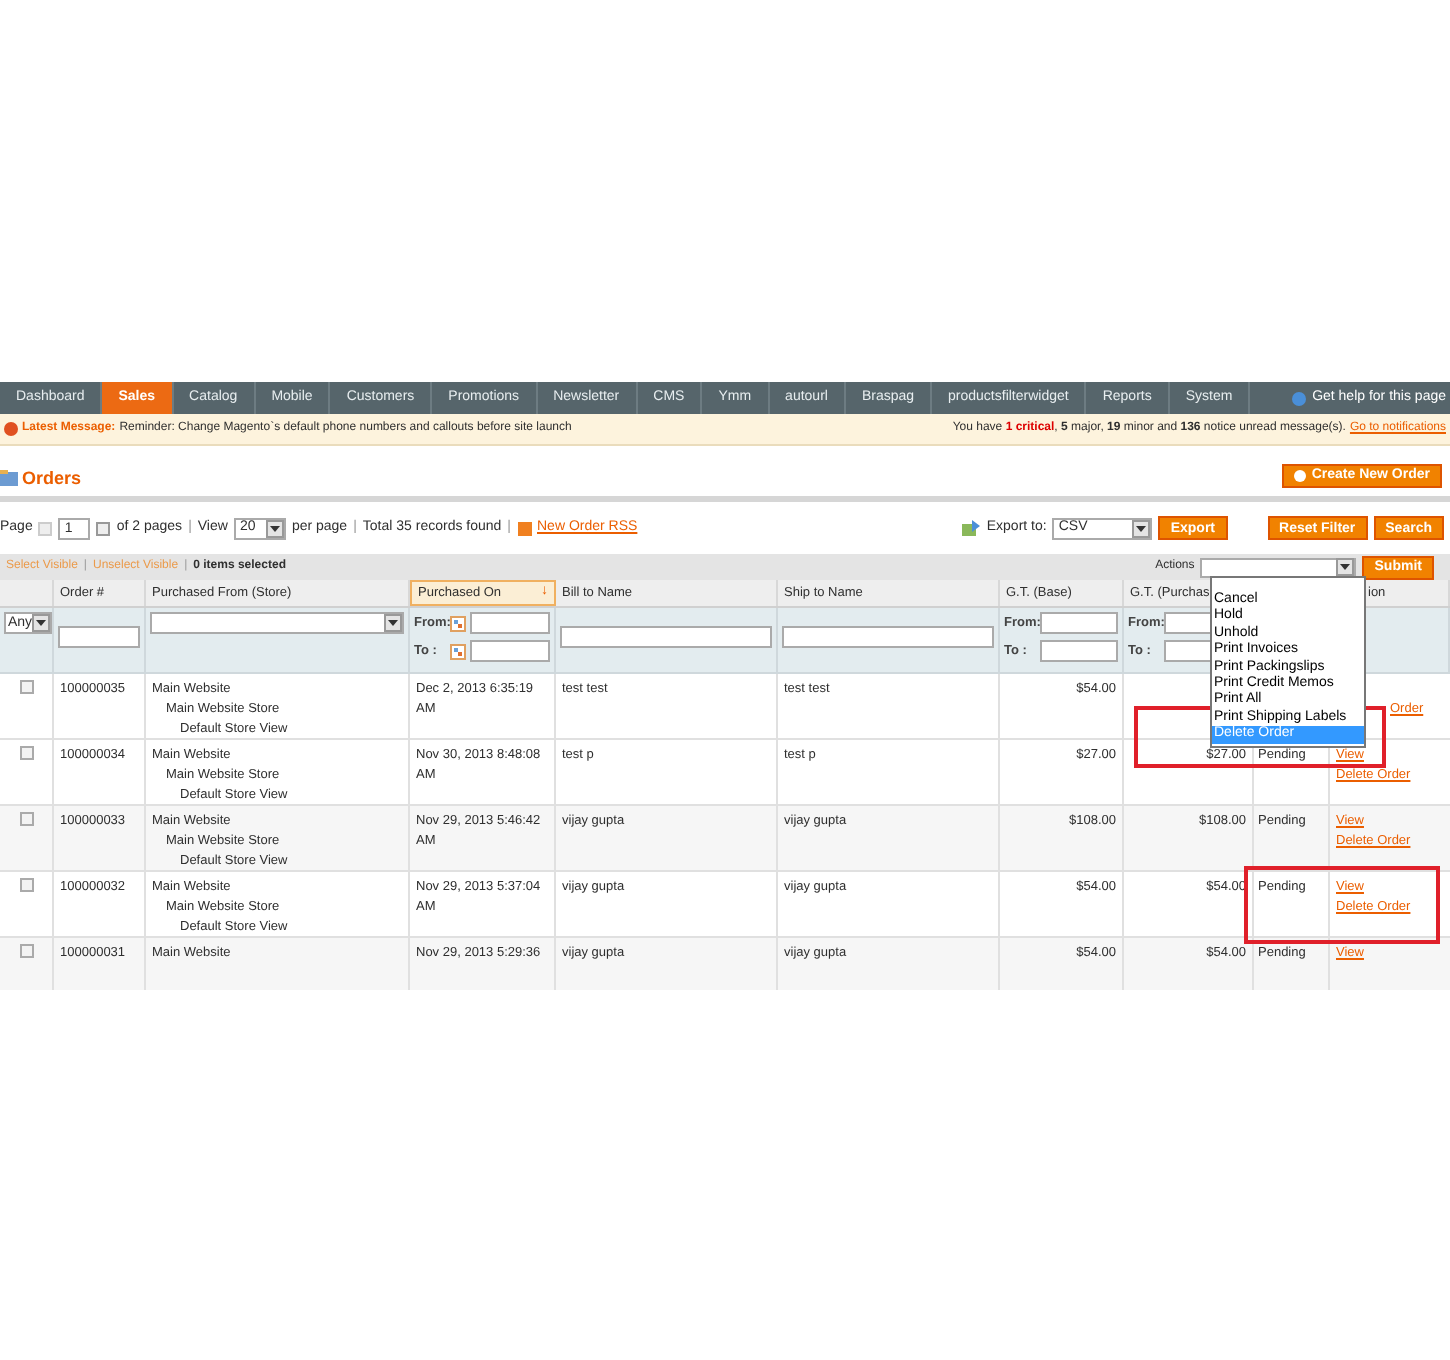  What do you see at coordinates (1278, 567) in the screenshot?
I see `actions-select` at bounding box center [1278, 567].